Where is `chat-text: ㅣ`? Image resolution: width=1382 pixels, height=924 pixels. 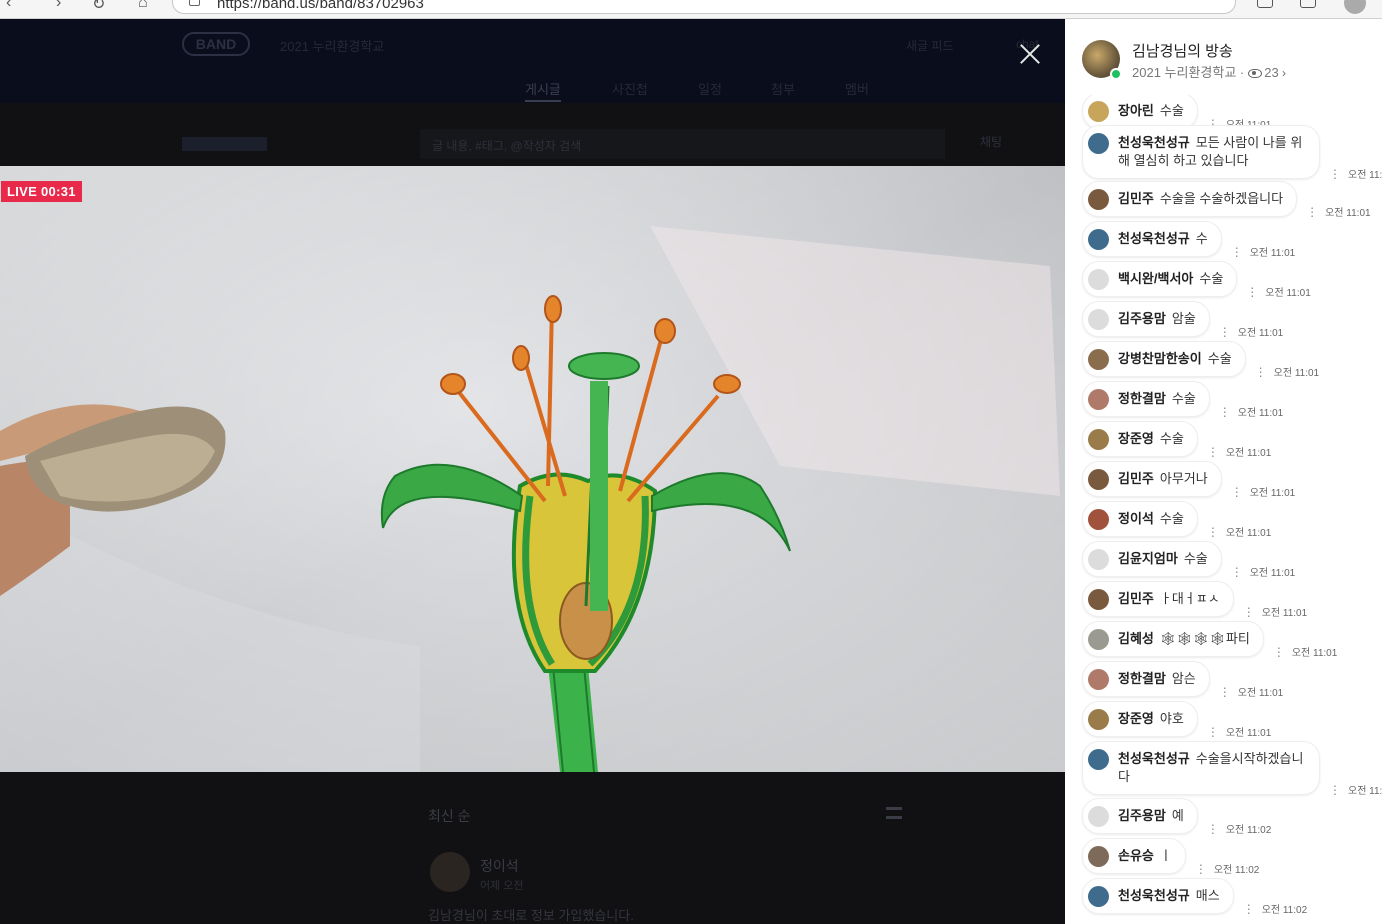 chat-text: ㅣ is located at coordinates (1165, 855).